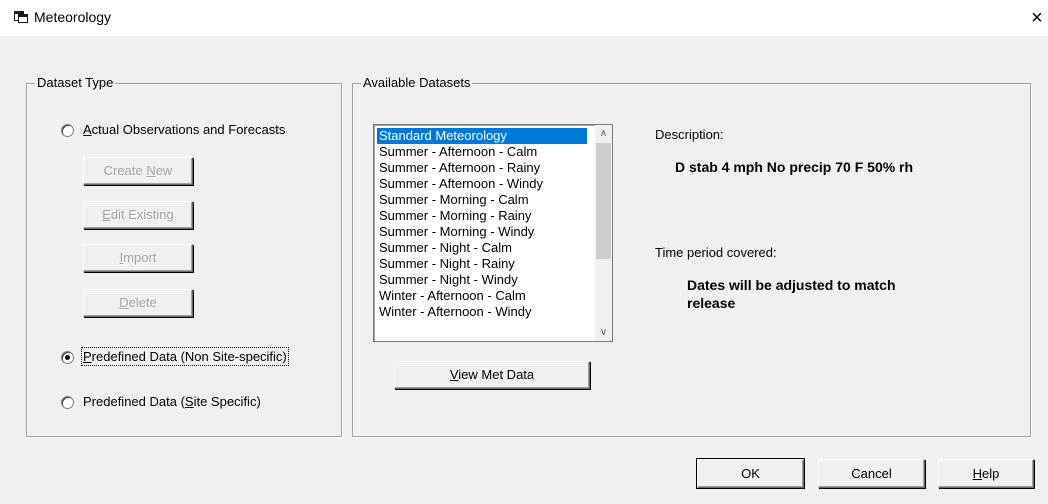  What do you see at coordinates (417, 82) in the screenshot?
I see `available-datasets-legend: Available Datasets` at bounding box center [417, 82].